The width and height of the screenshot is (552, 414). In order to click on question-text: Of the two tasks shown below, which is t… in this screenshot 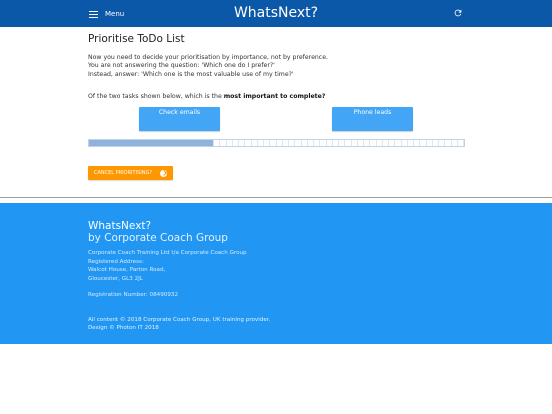, I will do `click(206, 96)`.